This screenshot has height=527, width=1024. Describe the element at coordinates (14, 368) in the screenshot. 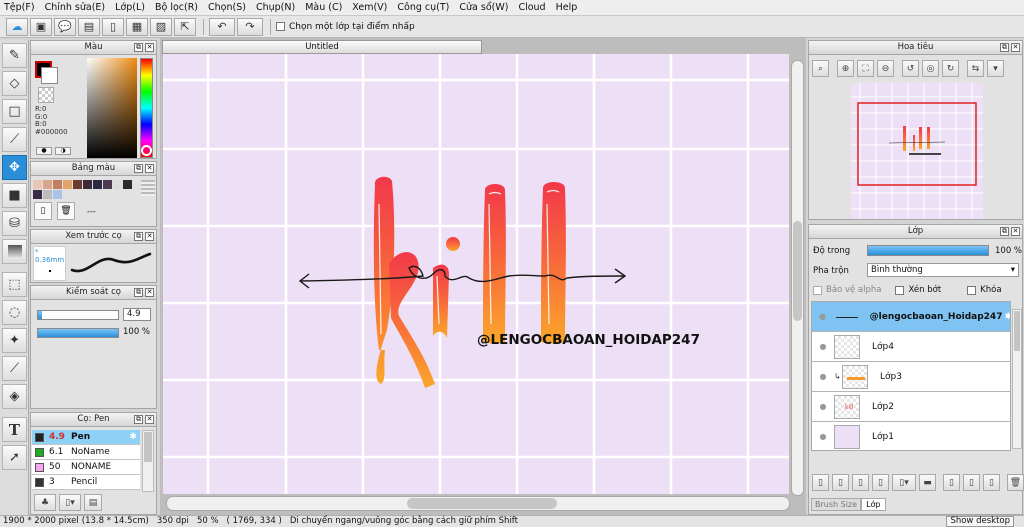

I see `select-pen-tool: ⟋` at that location.